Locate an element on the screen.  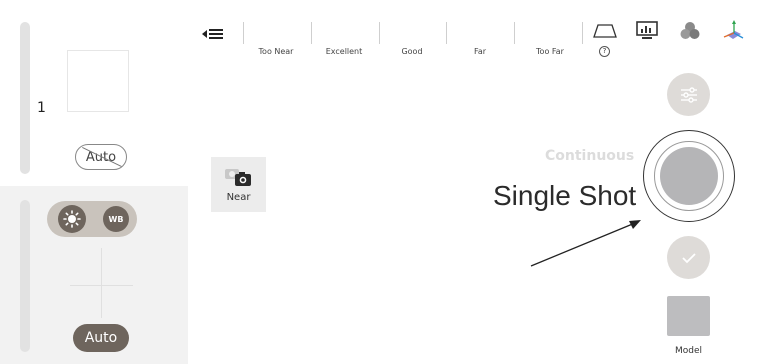
color-mode-button is located at coordinates (690, 31).